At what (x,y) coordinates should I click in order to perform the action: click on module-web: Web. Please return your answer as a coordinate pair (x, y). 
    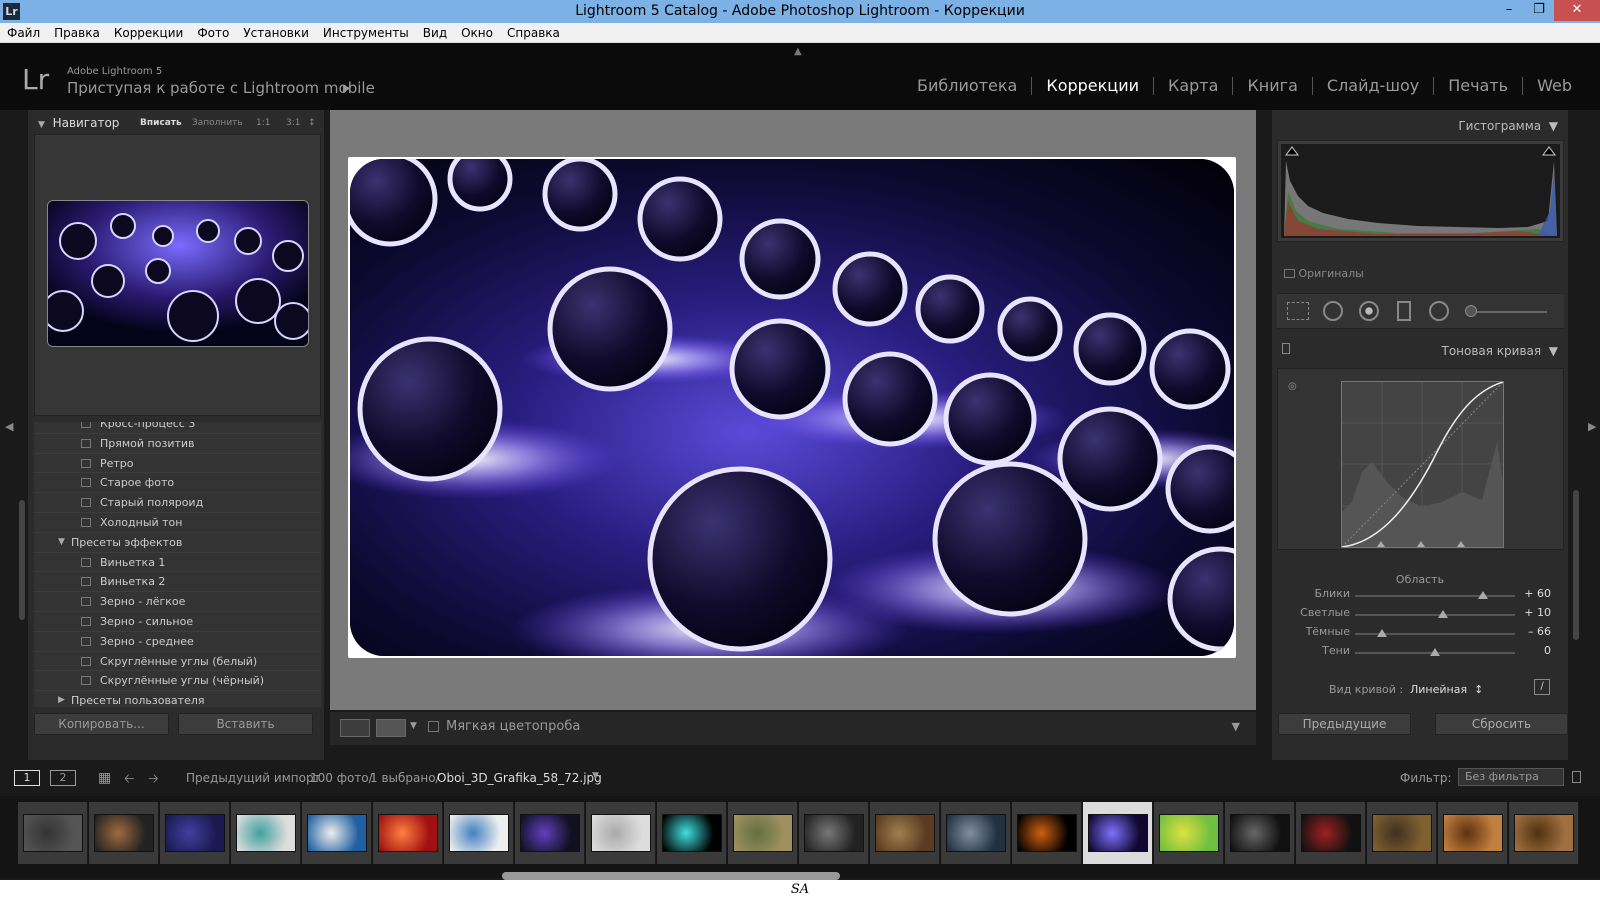
    Looking at the image, I should click on (1554, 86).